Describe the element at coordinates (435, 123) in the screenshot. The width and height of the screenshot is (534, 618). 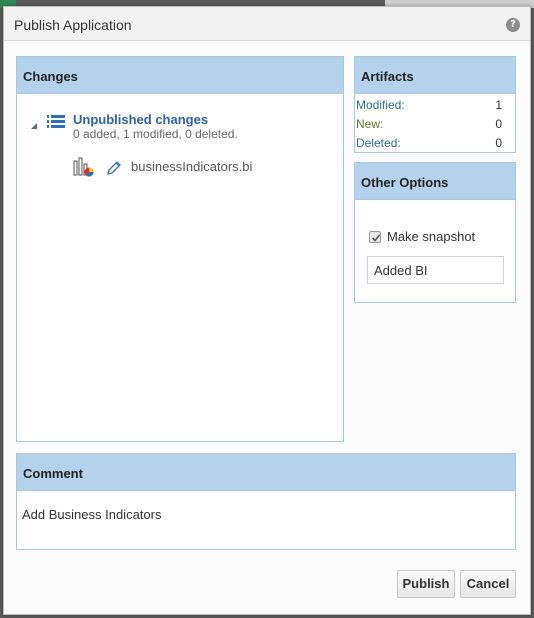
I see `artifact-row-new: New: 0` at that location.